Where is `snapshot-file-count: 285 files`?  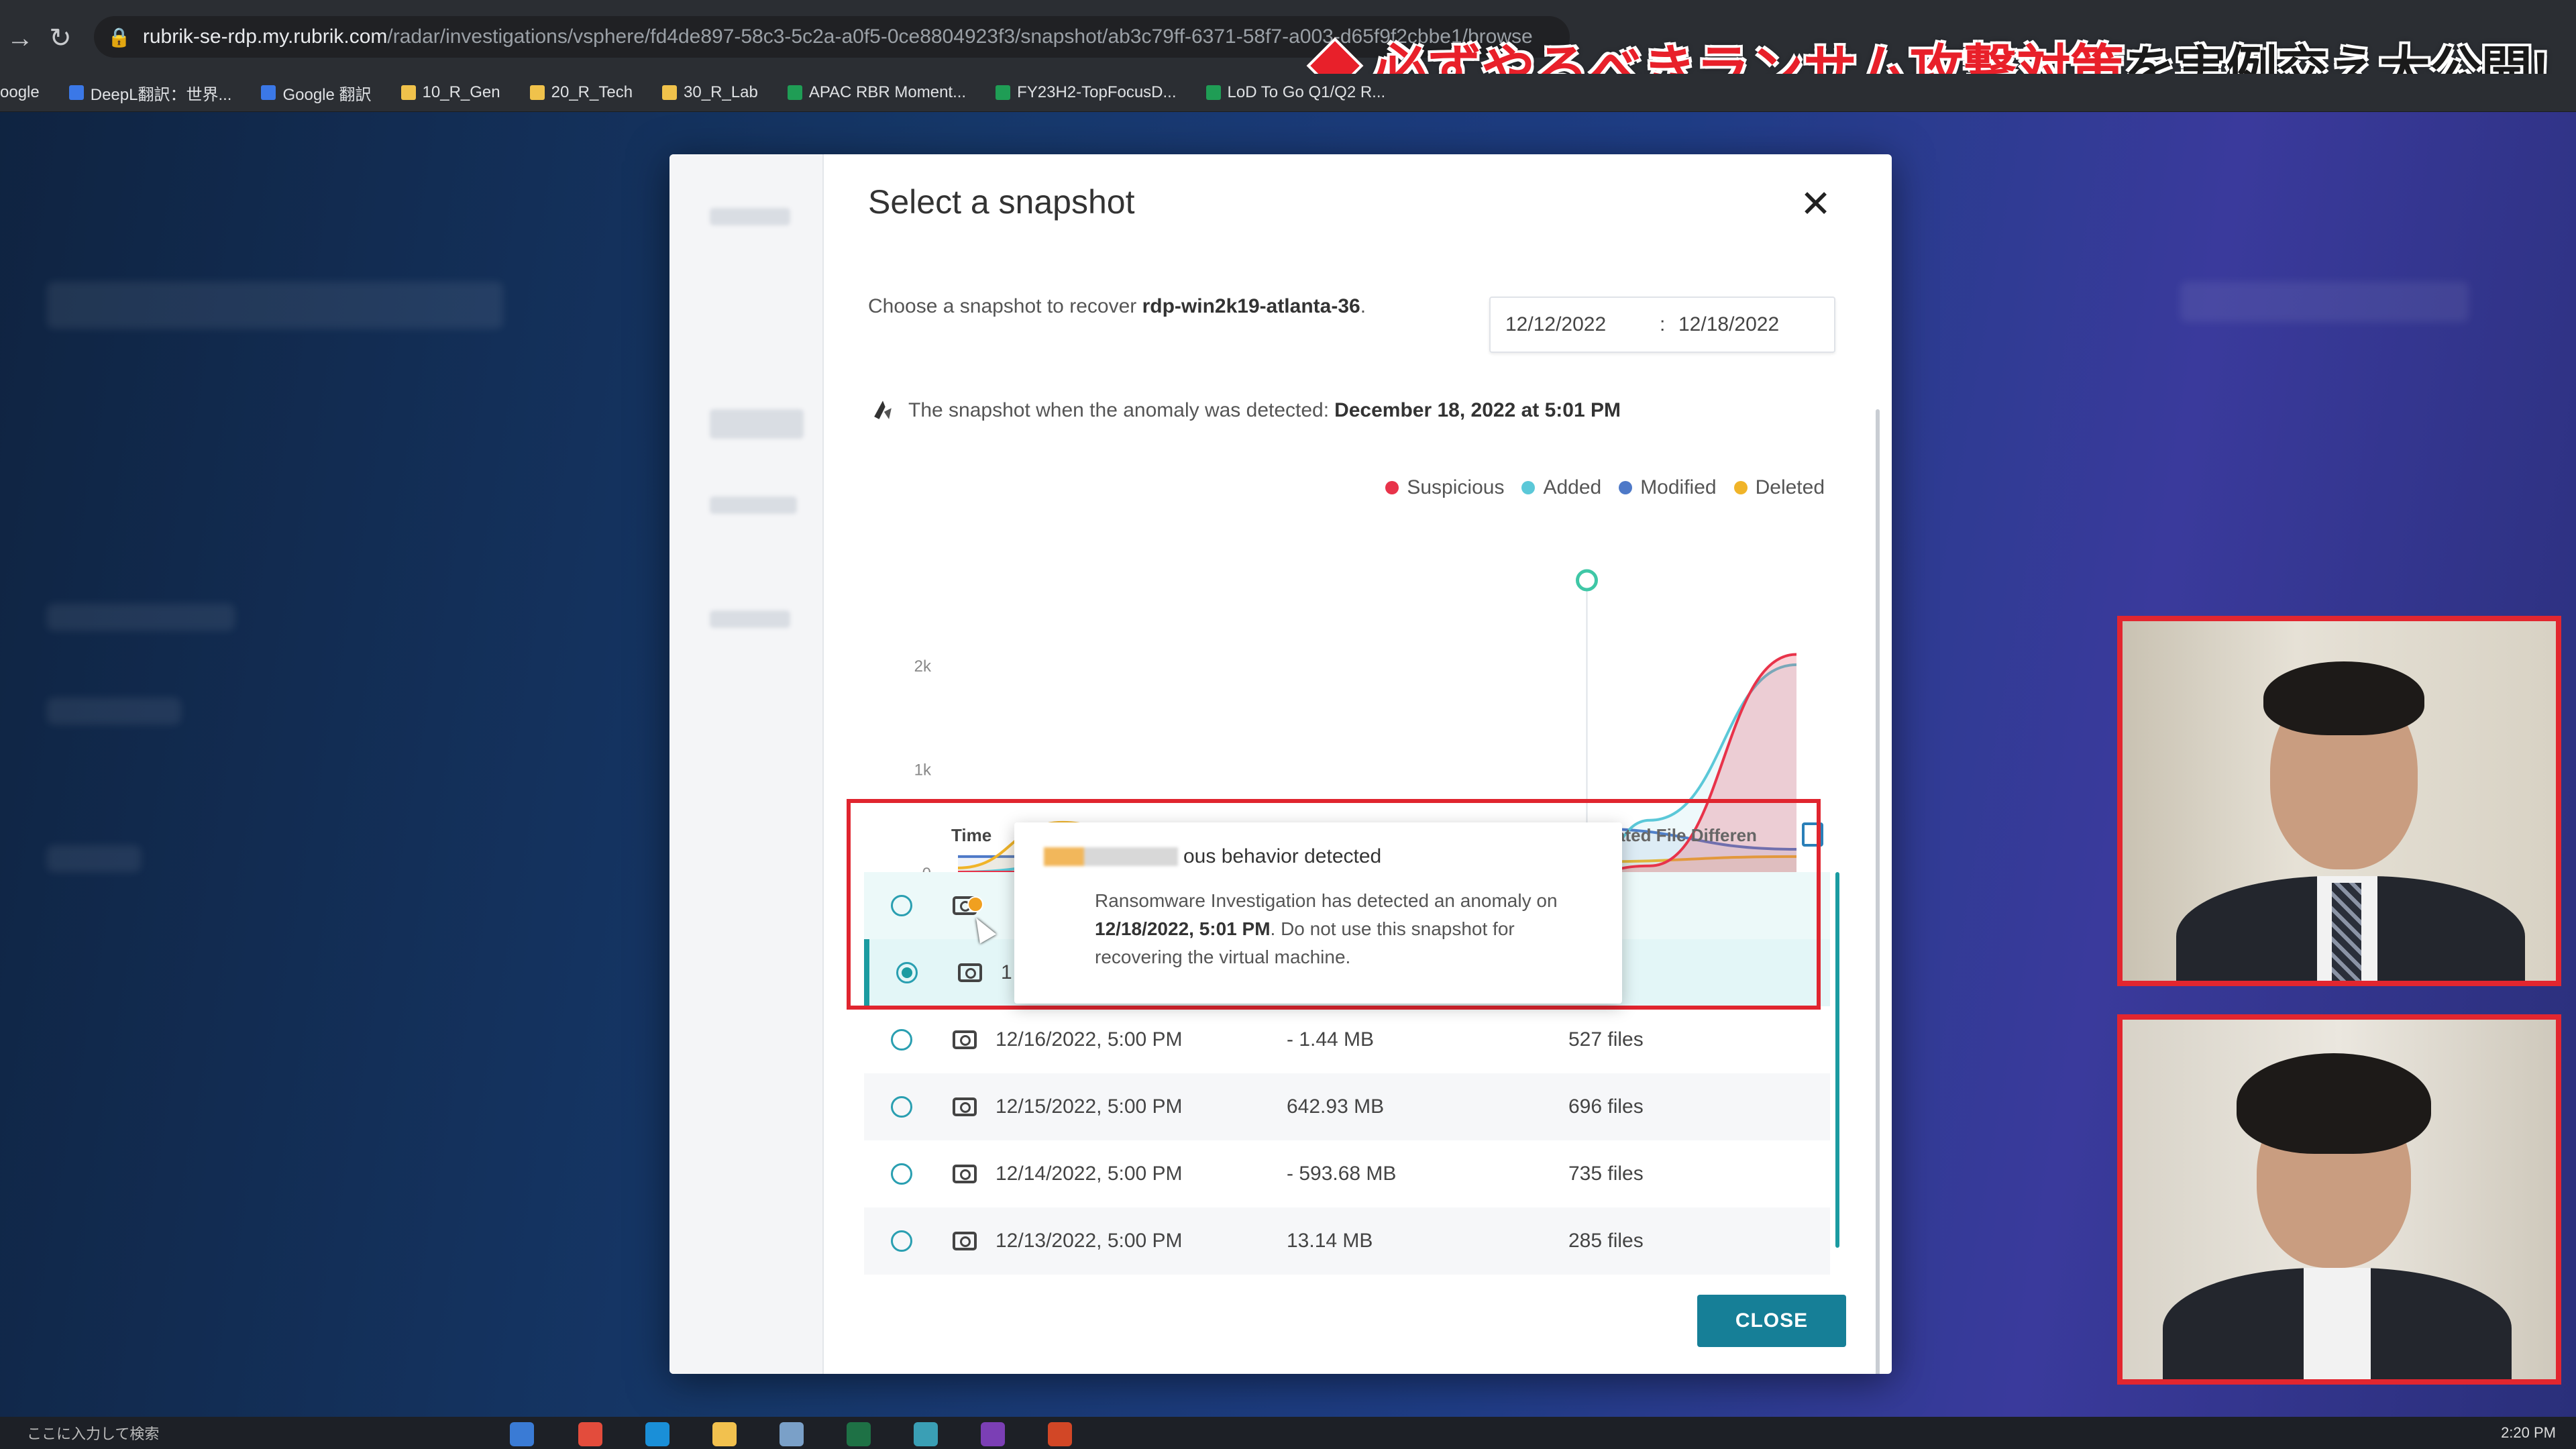 snapshot-file-count: 285 files is located at coordinates (1606, 1241).